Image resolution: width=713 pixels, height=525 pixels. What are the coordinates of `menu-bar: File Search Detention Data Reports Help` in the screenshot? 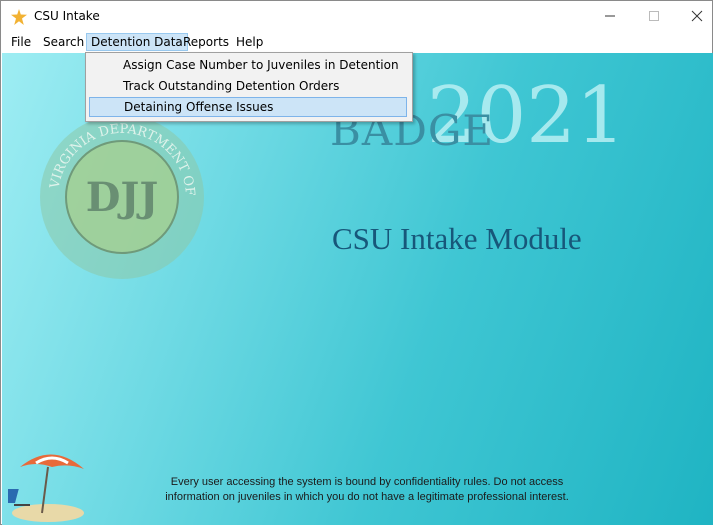 It's located at (356, 42).